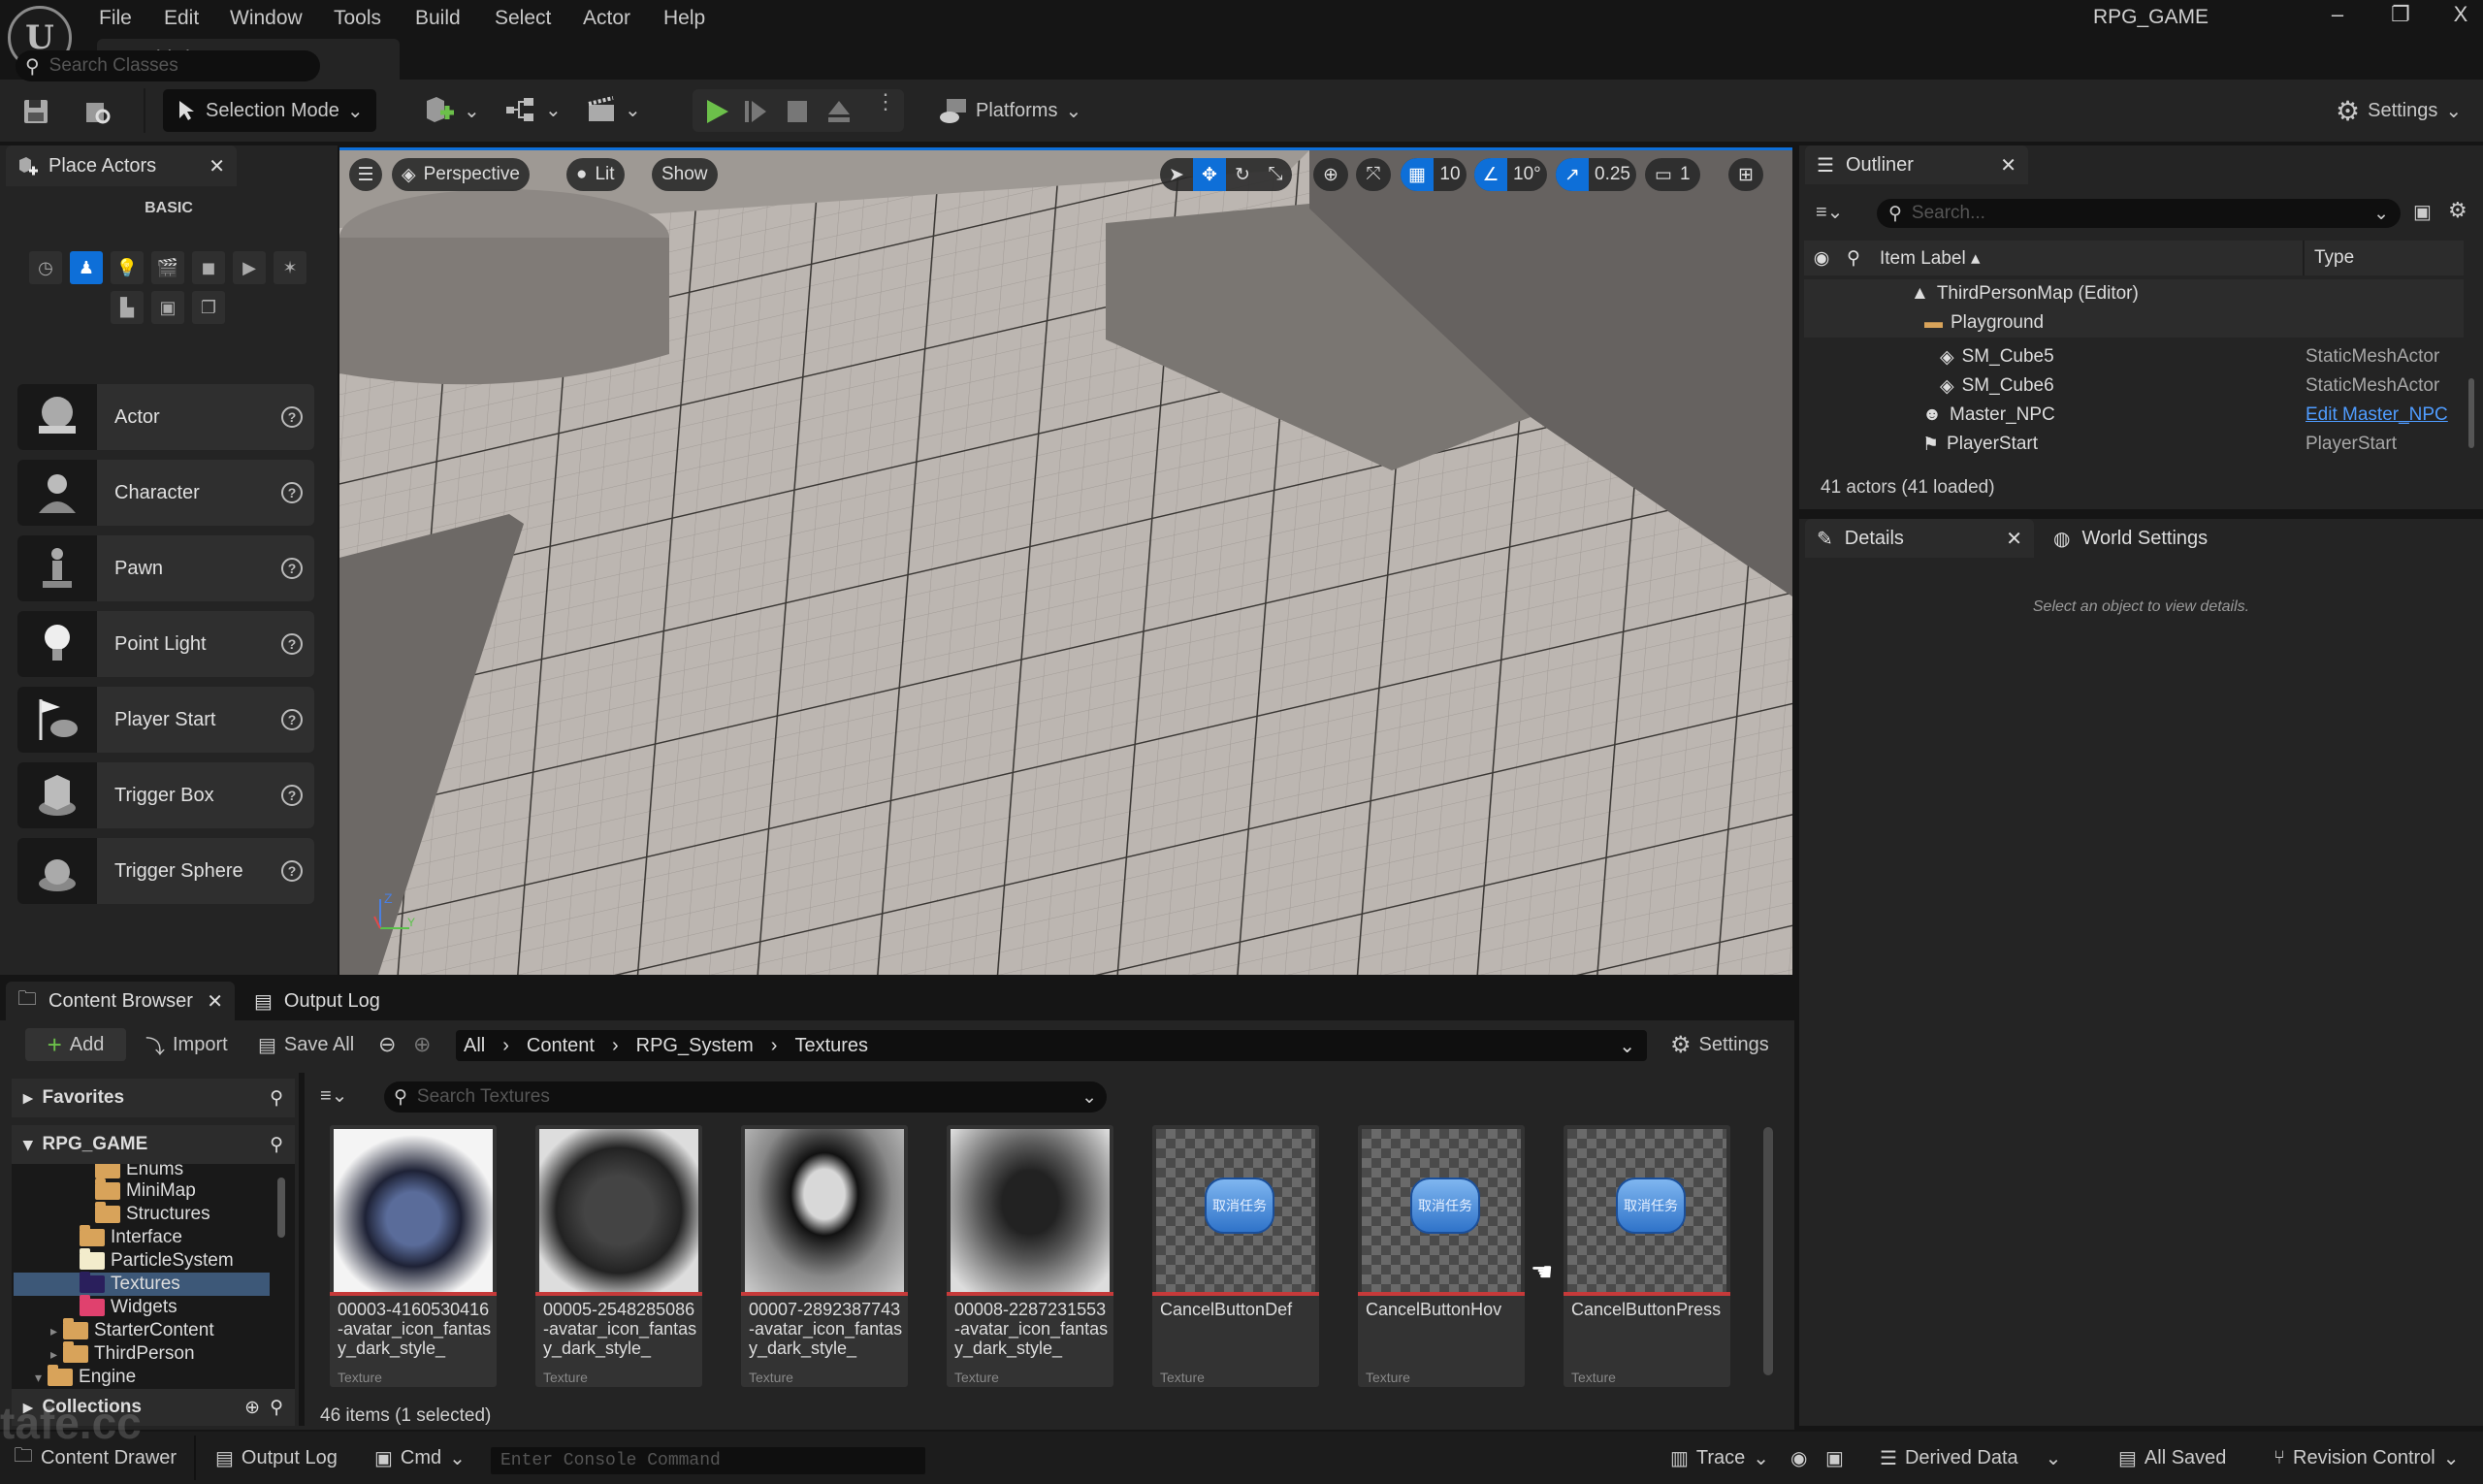 The image size is (2483, 1484). I want to click on scale-snap-control: ↗ 0.25, so click(1596, 174).